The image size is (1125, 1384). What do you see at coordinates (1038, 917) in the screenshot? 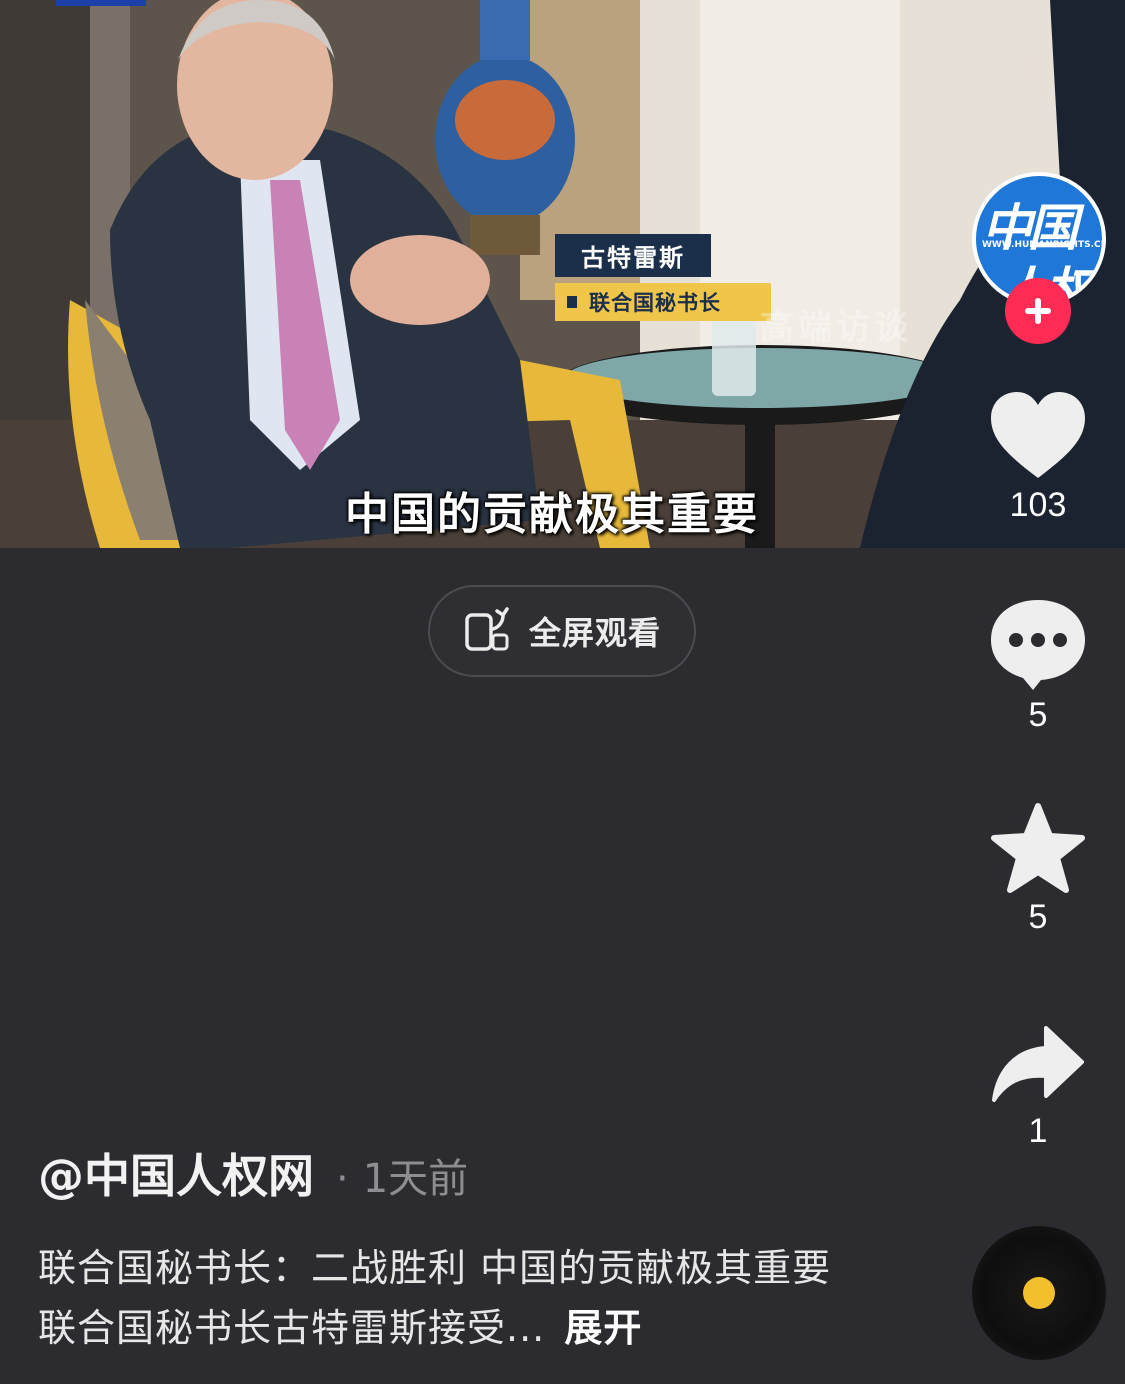
I see `favorite-count: 5` at bounding box center [1038, 917].